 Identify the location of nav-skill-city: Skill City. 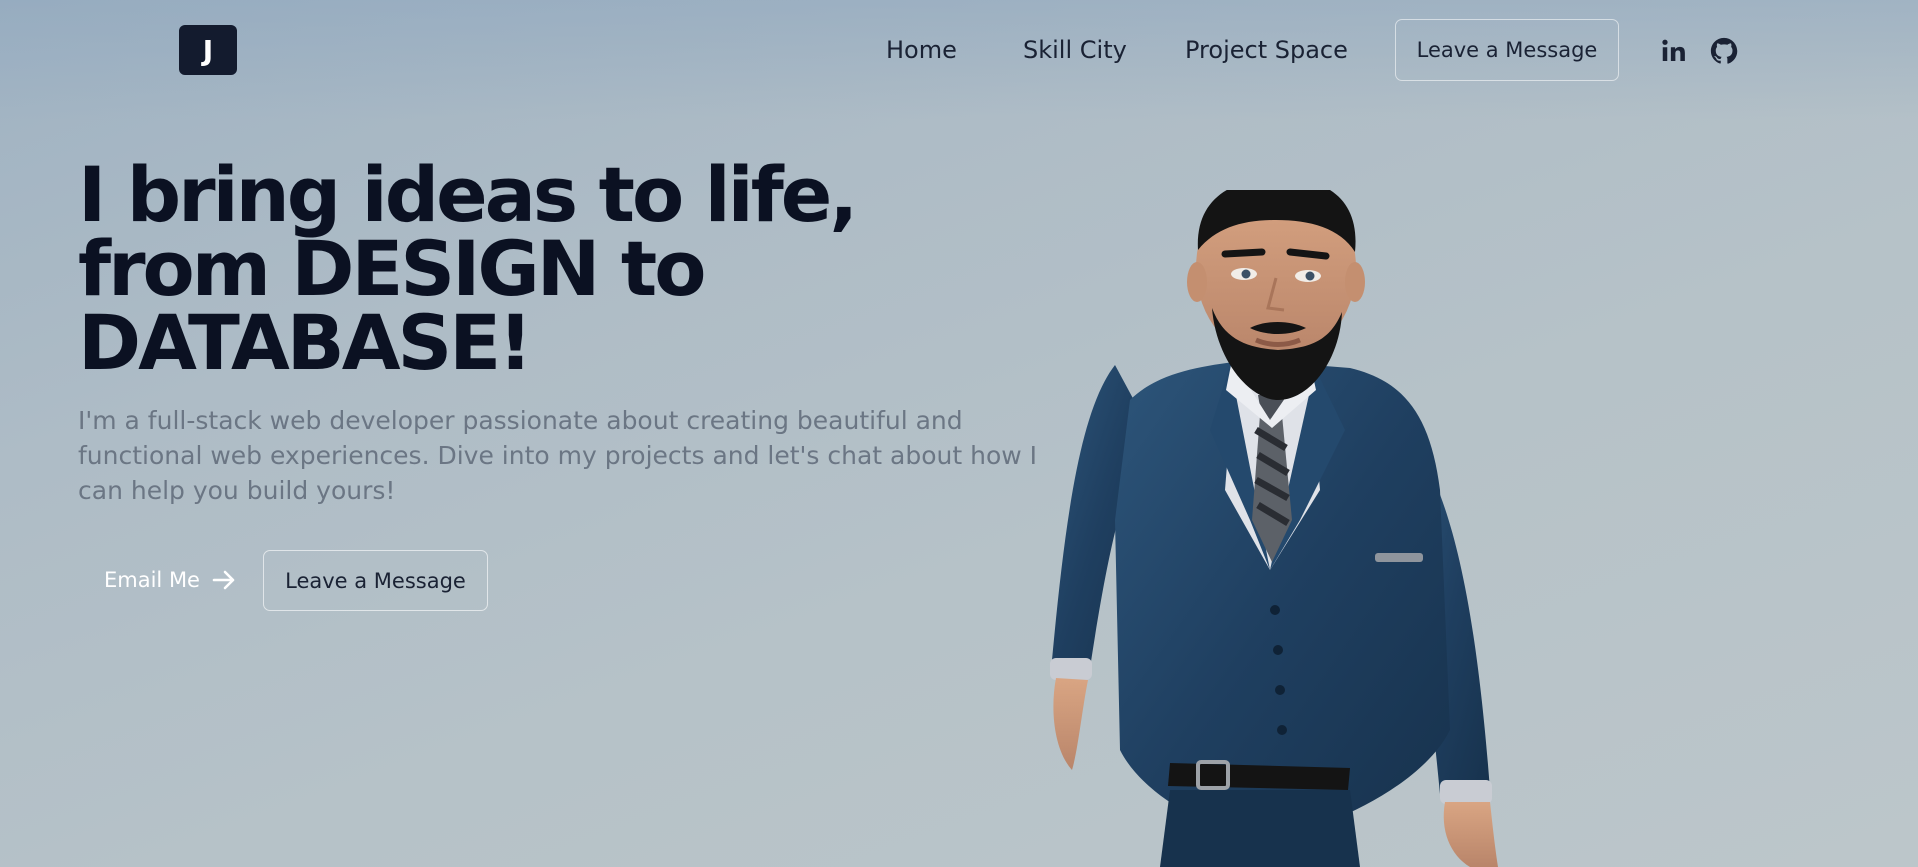
(1075, 50).